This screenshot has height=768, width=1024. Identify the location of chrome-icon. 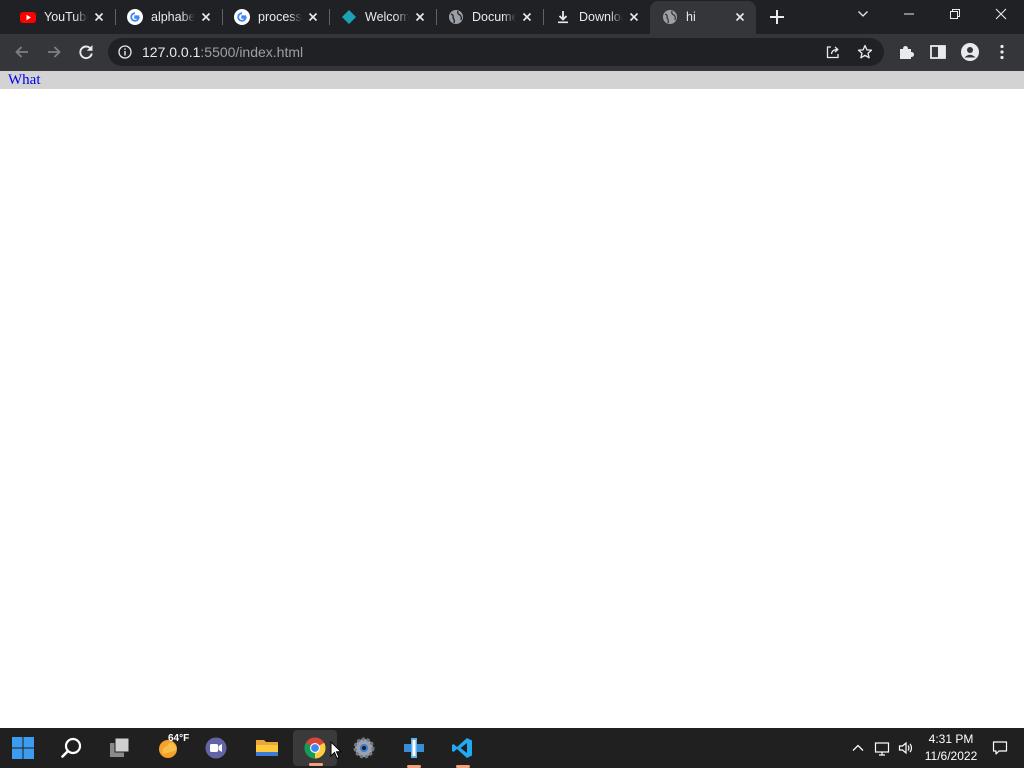
(315, 748).